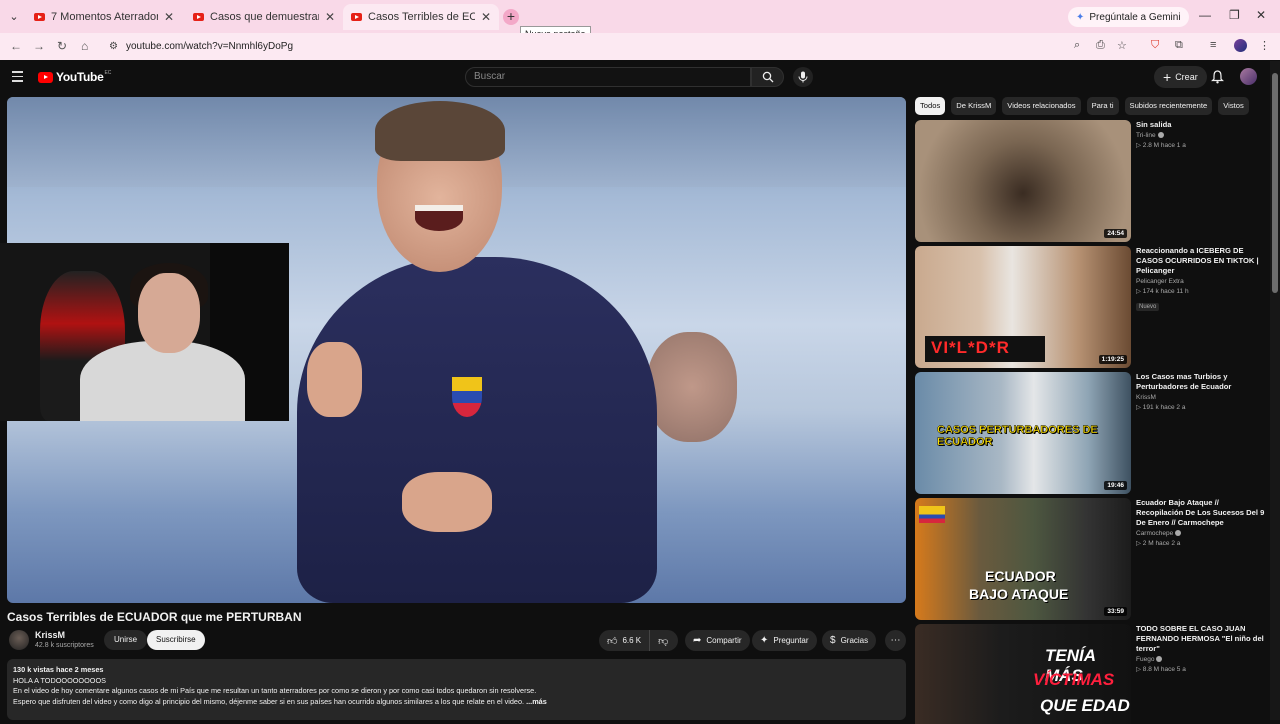  Describe the element at coordinates (1213, 45) in the screenshot. I see `media-controls-icon: ≡` at that location.